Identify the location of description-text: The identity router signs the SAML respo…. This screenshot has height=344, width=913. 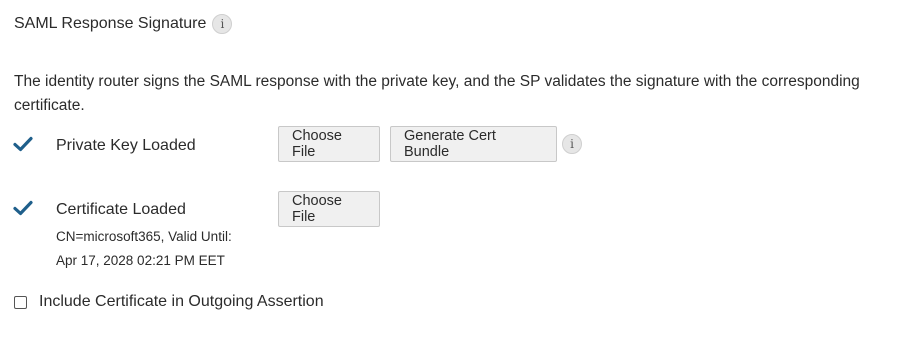
(437, 93).